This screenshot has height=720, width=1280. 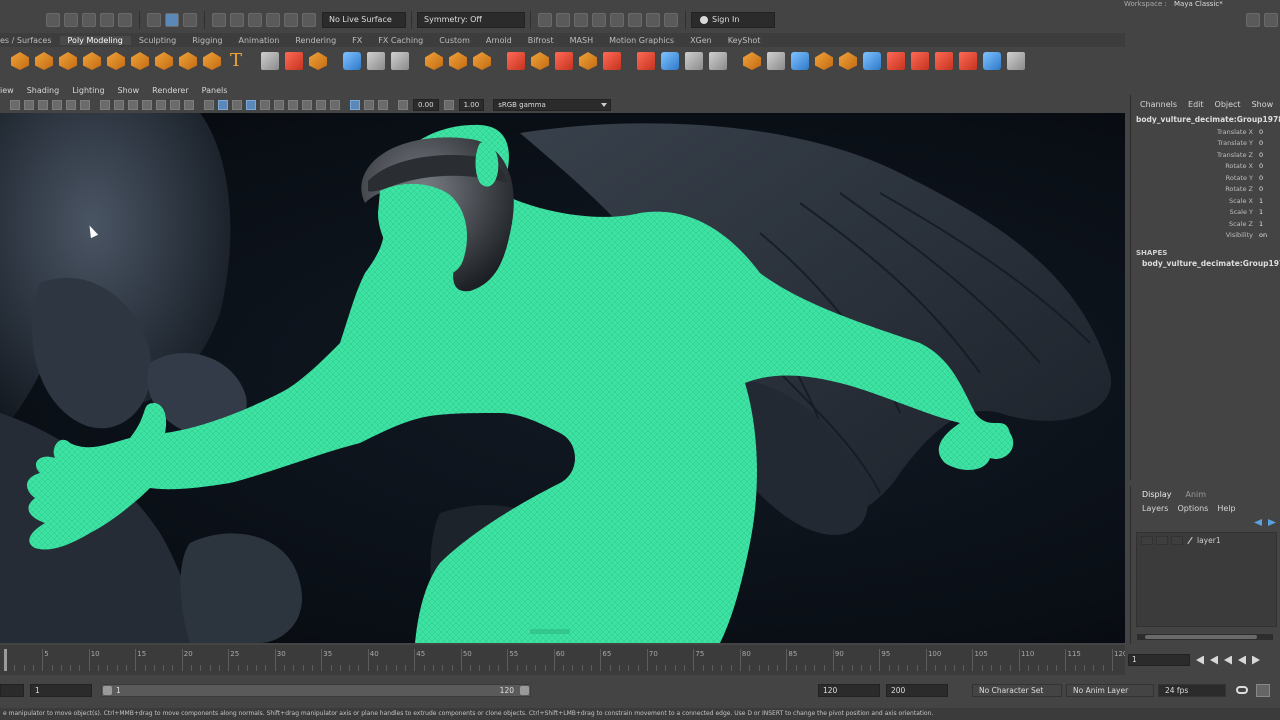 What do you see at coordinates (653, 19) in the screenshot?
I see `keyshot-icon` at bounding box center [653, 19].